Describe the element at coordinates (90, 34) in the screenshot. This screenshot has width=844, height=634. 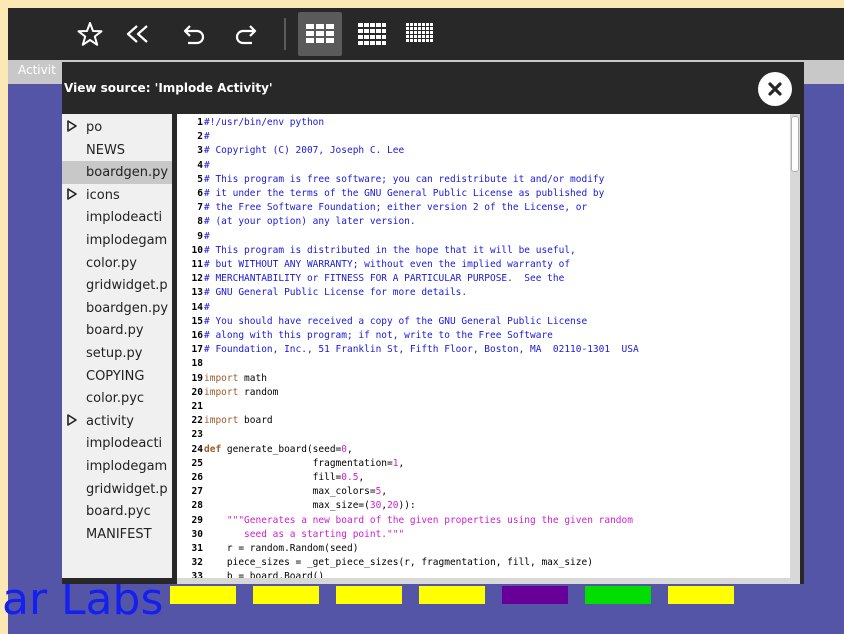
I see `star-icon` at that location.